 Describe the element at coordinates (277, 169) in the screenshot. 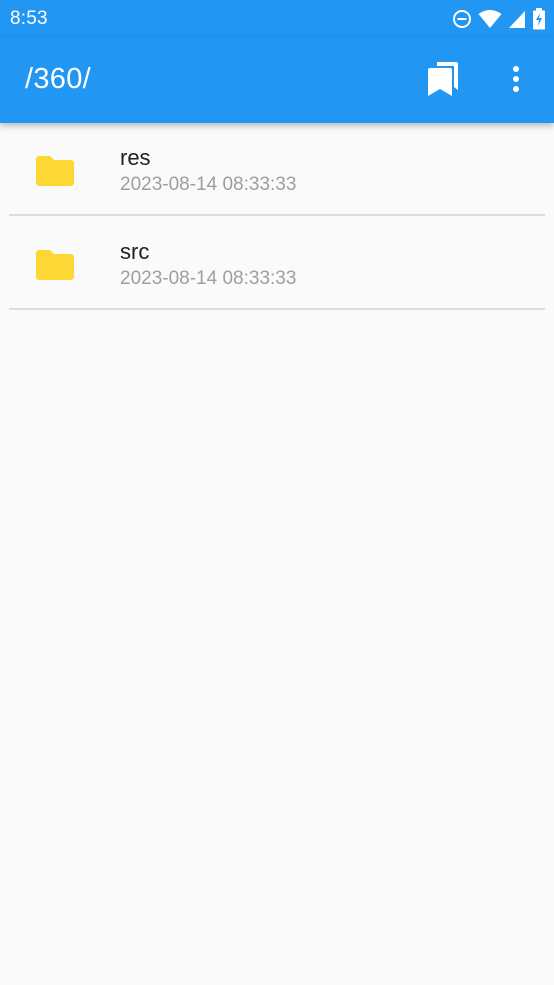

I see `list-item: res 2023-08-14 08:33:33` at that location.